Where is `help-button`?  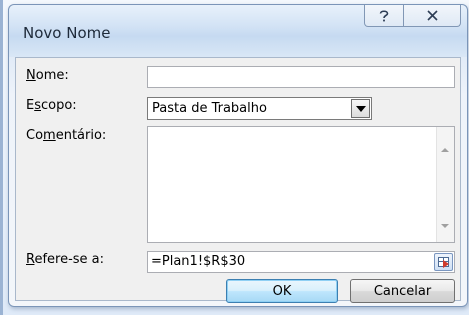 help-button is located at coordinates (384, 16).